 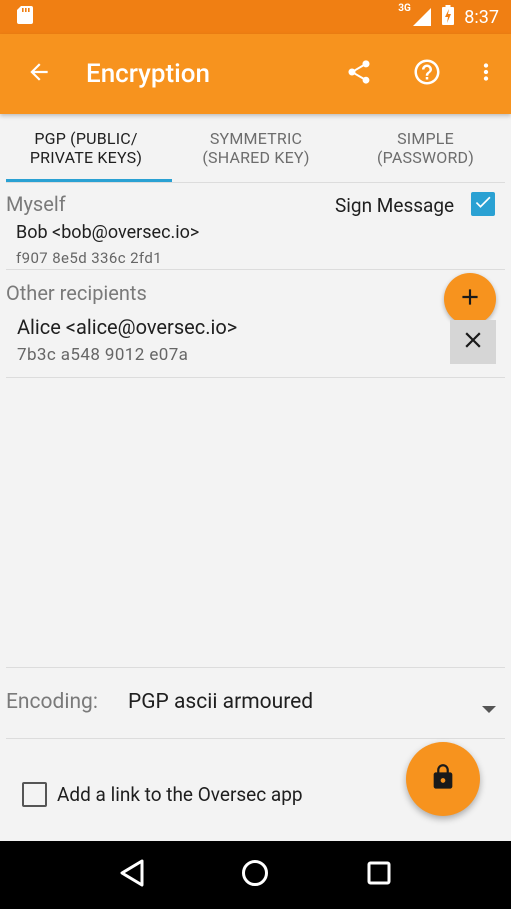 I want to click on recipient-fingerprint: 7b3c a548 9012 e07a, so click(x=103, y=355).